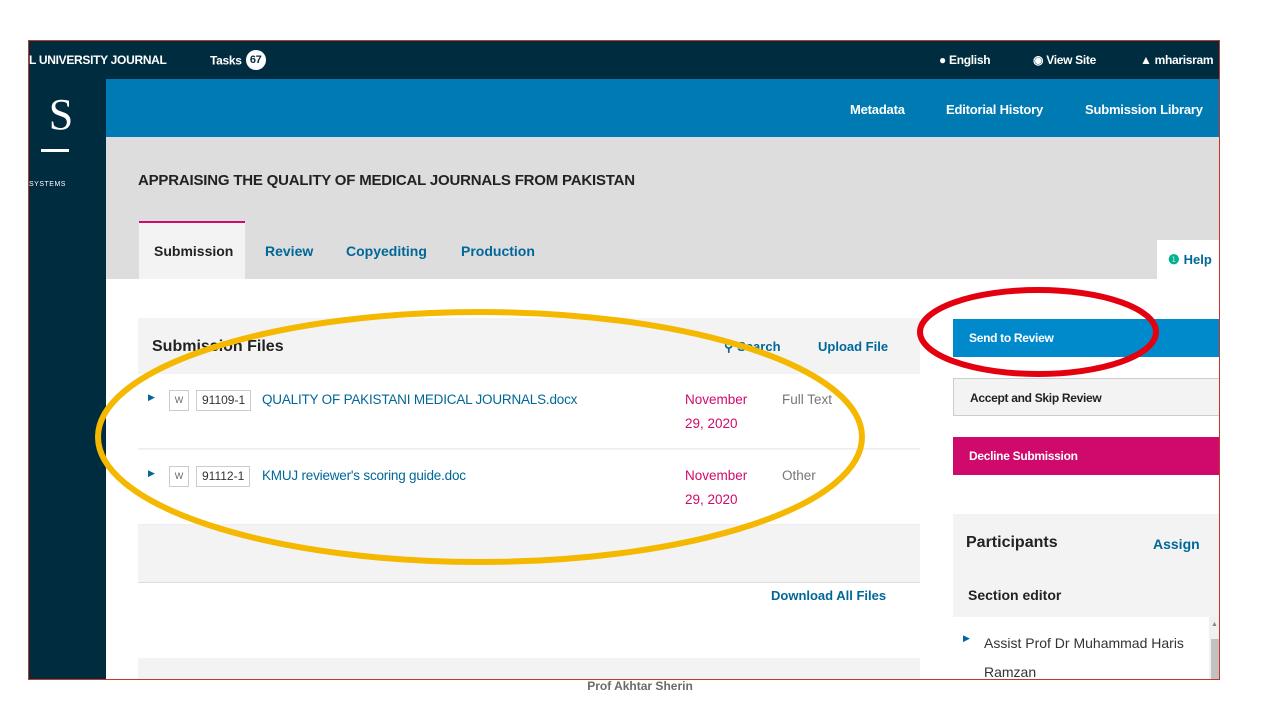 The width and height of the screenshot is (1280, 720). I want to click on section-editor-label: Section editor, so click(1015, 595).